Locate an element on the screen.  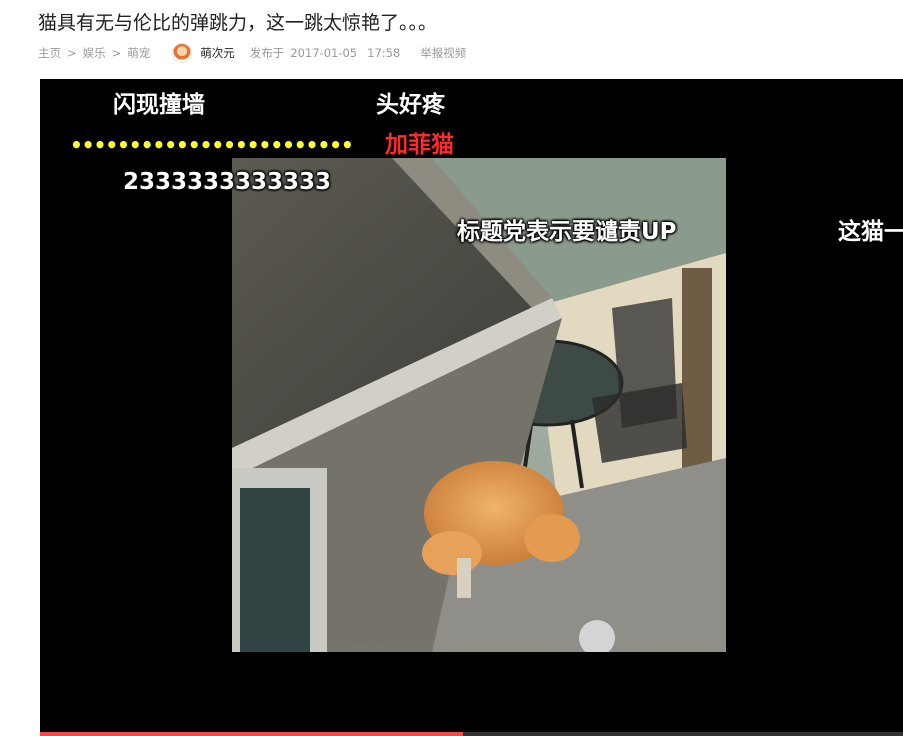
progress-bar-fill is located at coordinates (251, 734).